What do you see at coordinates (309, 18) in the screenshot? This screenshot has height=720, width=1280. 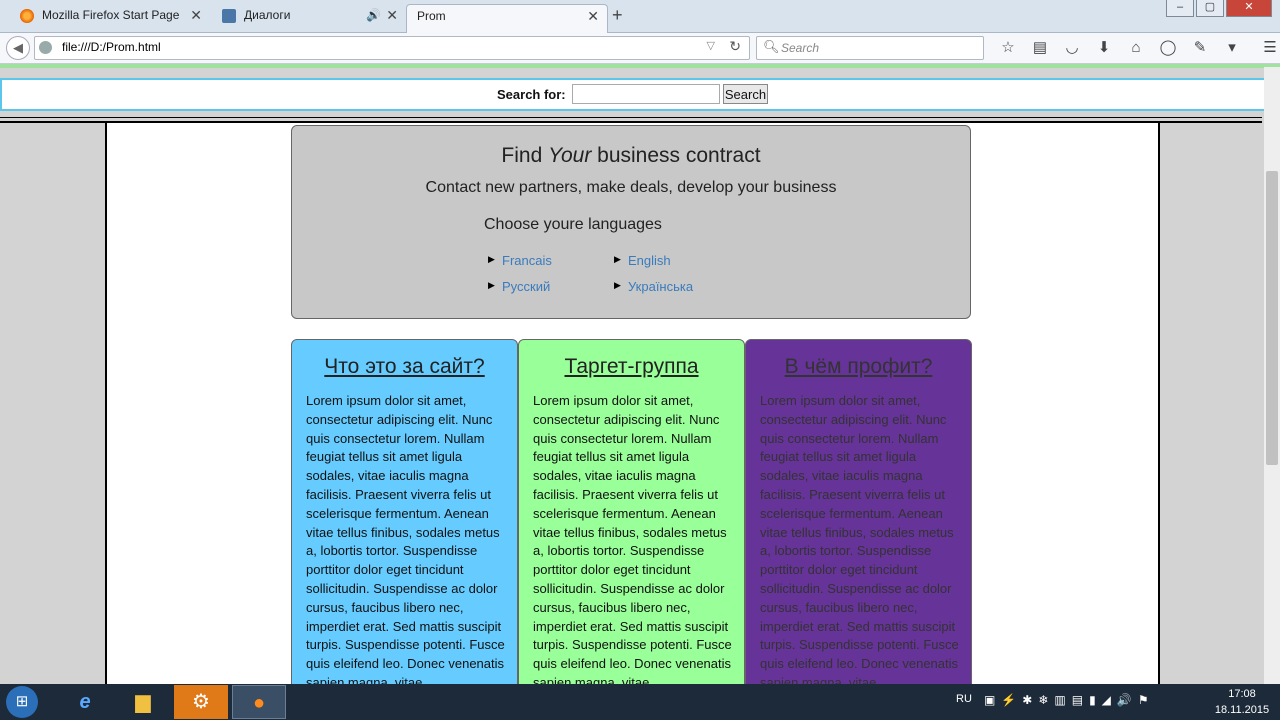 I see `tab-dialogs: Диалоги 🔊 ✕` at bounding box center [309, 18].